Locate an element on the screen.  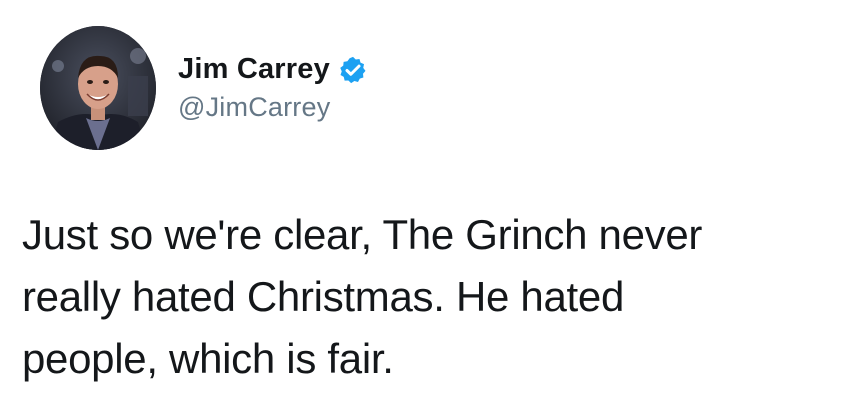
avatar-photo is located at coordinates (98, 88).